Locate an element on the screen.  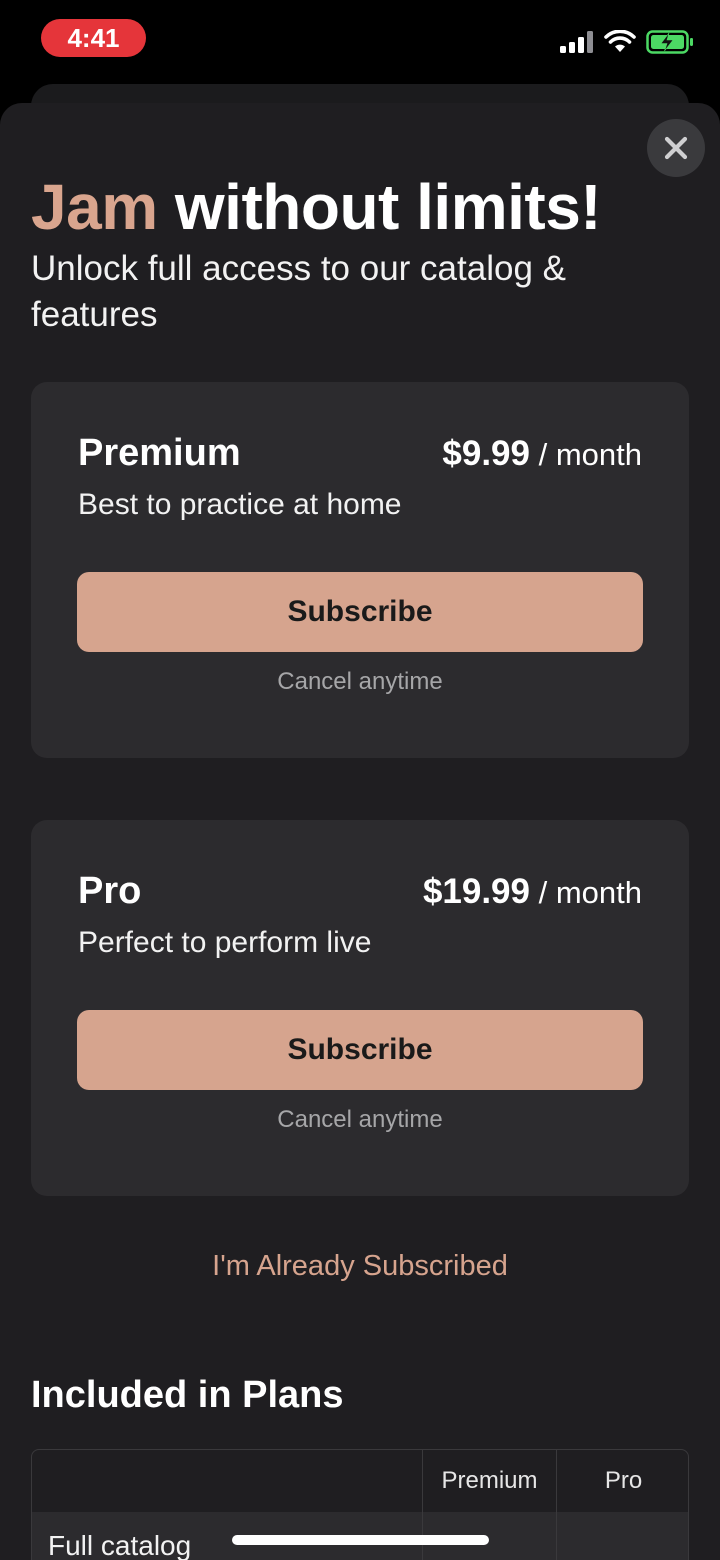
status-bar: 4:41 is located at coordinates (360, 42).